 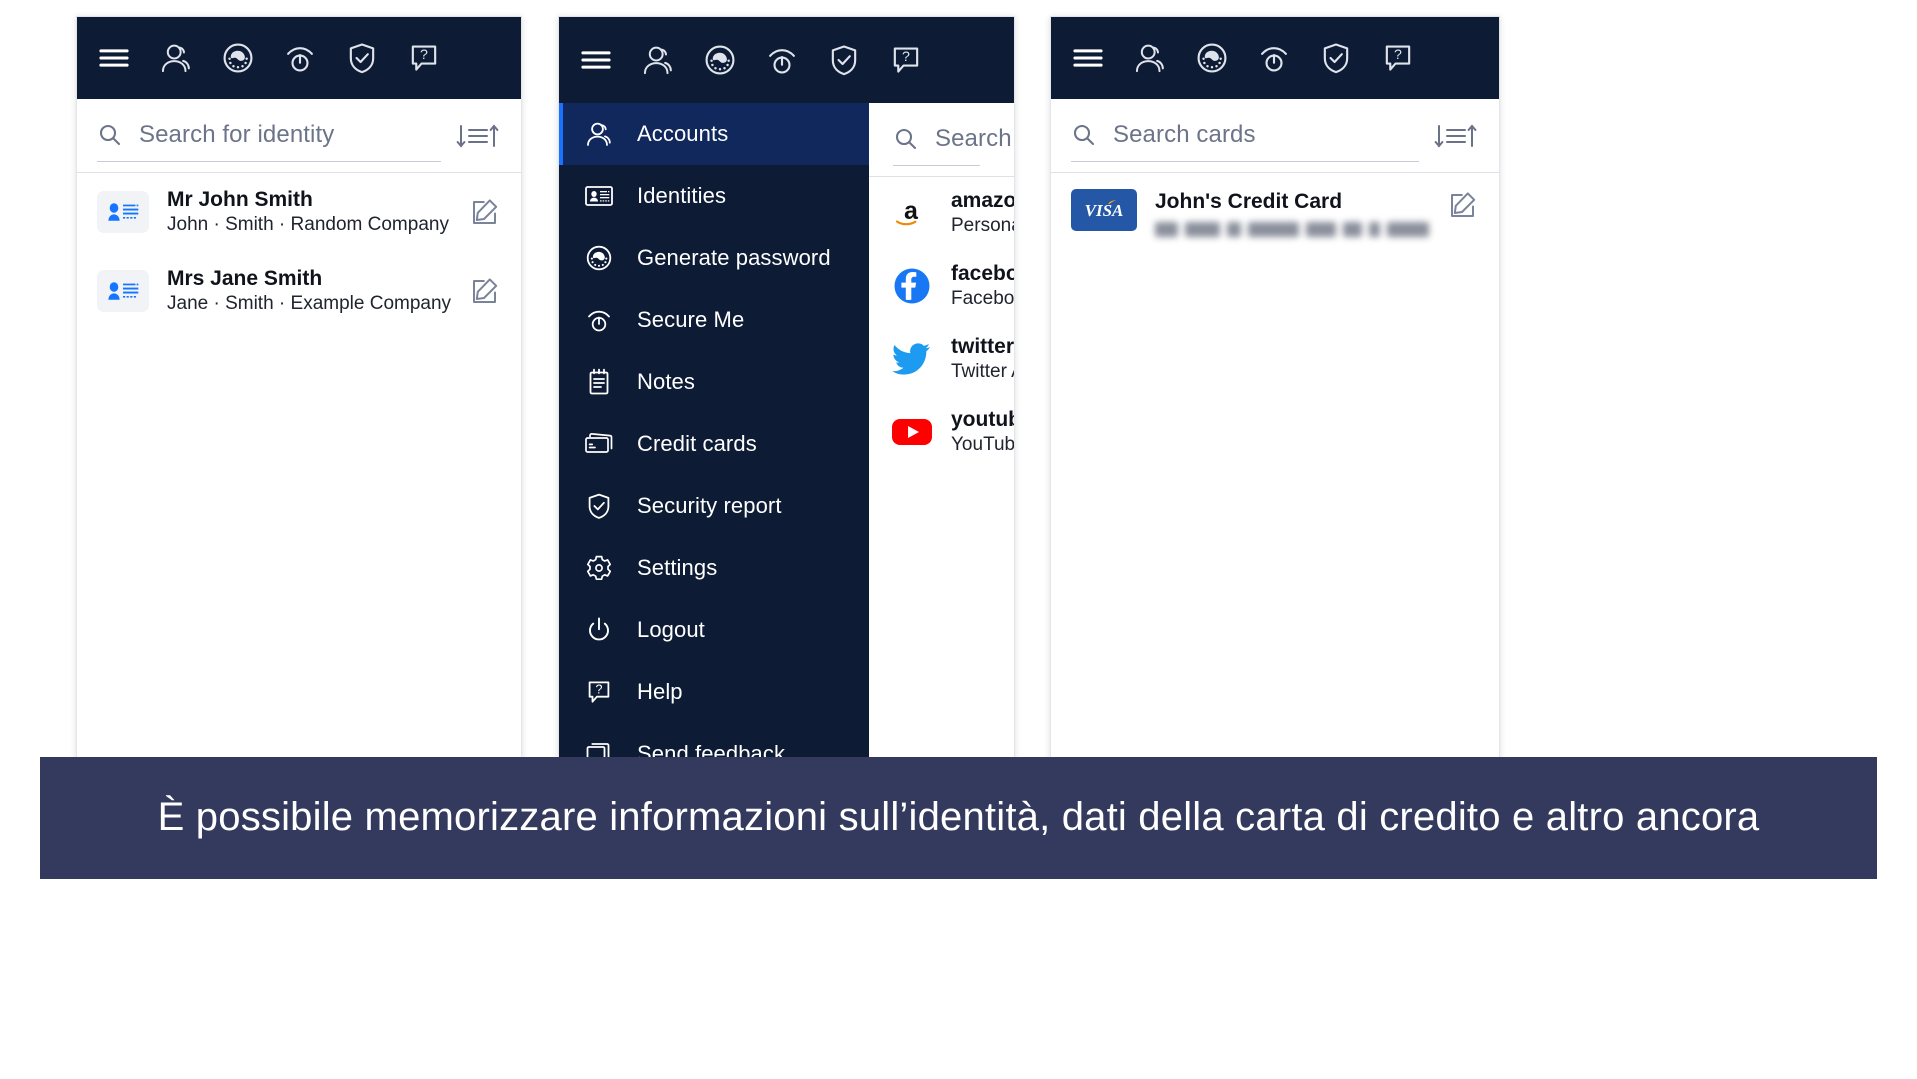 What do you see at coordinates (666, 381) in the screenshot?
I see `sidebar-item-label: Notes` at bounding box center [666, 381].